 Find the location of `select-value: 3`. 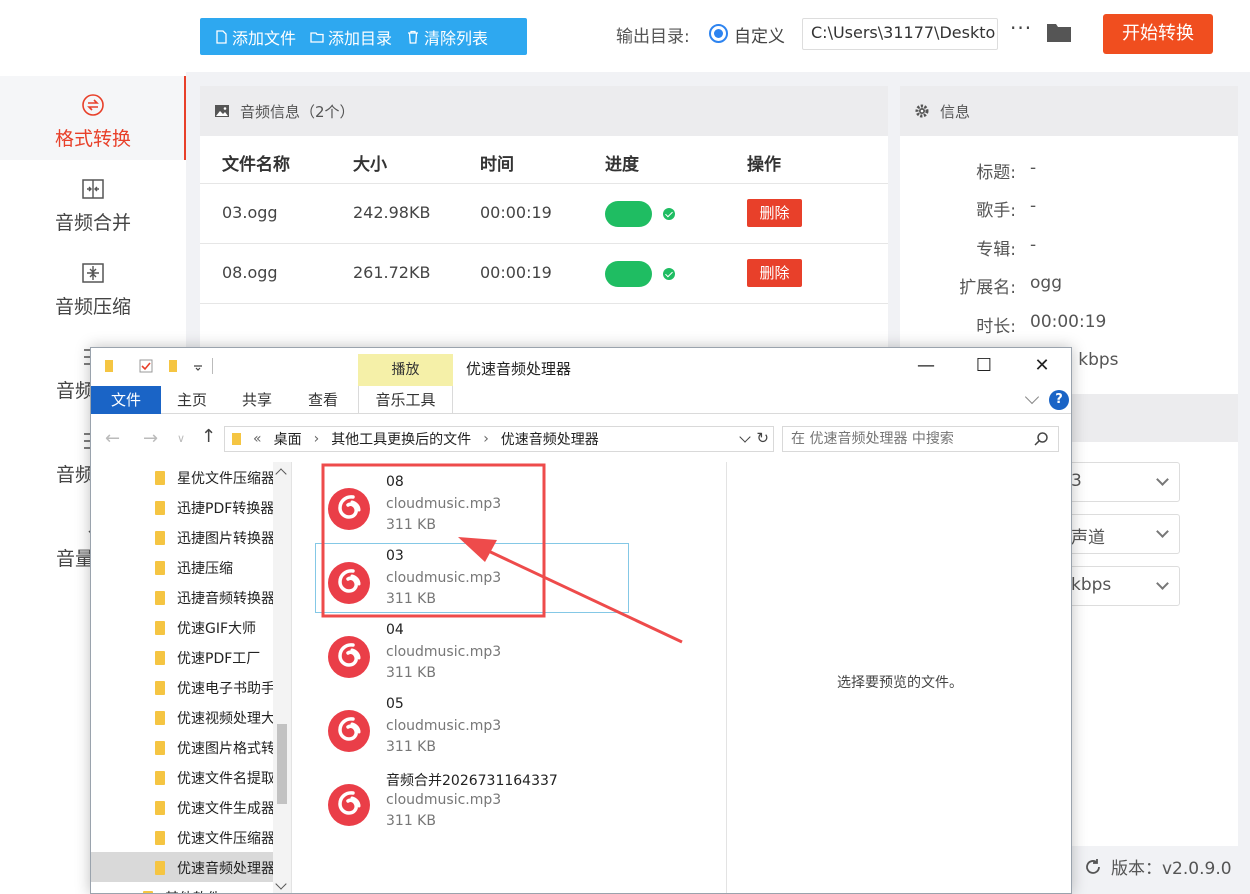

select-value: 3 is located at coordinates (1076, 481).